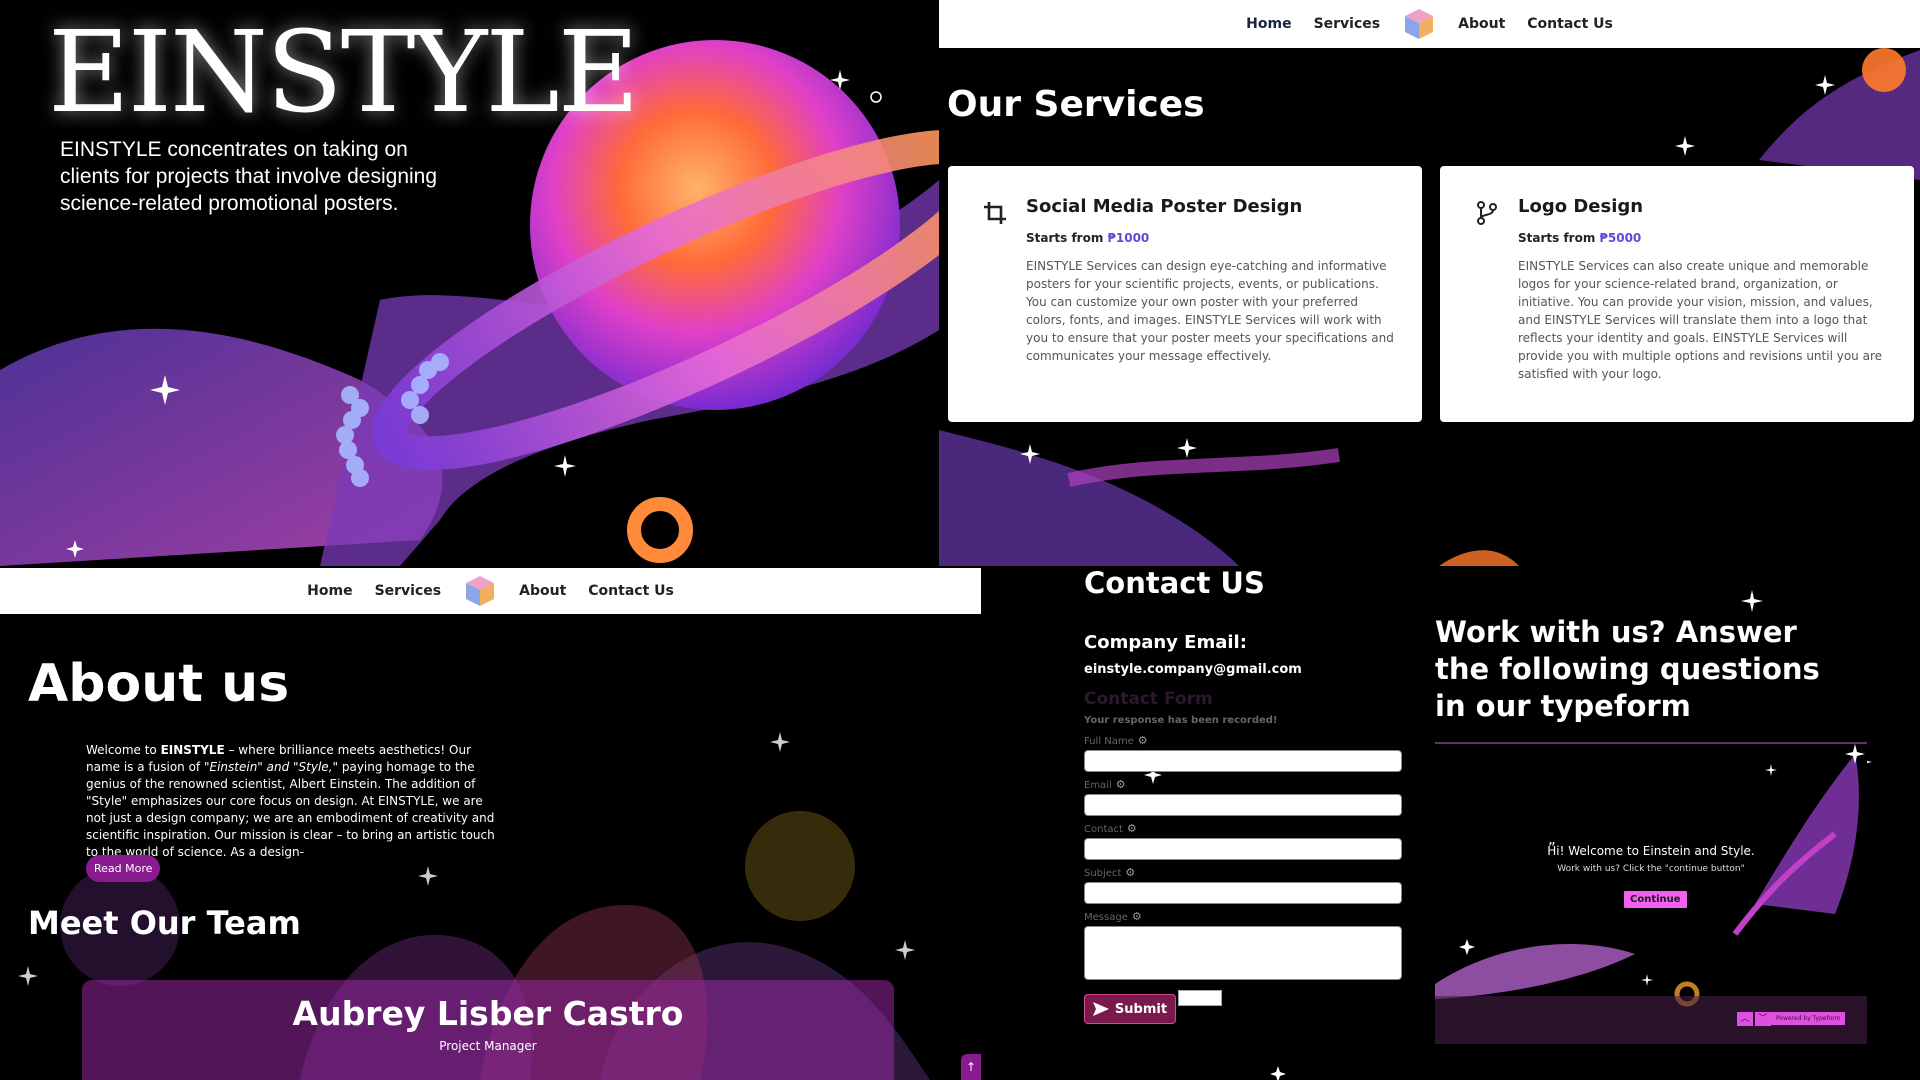 This screenshot has height=1080, width=1920. I want to click on submit-label: Submit, so click(1141, 1009).